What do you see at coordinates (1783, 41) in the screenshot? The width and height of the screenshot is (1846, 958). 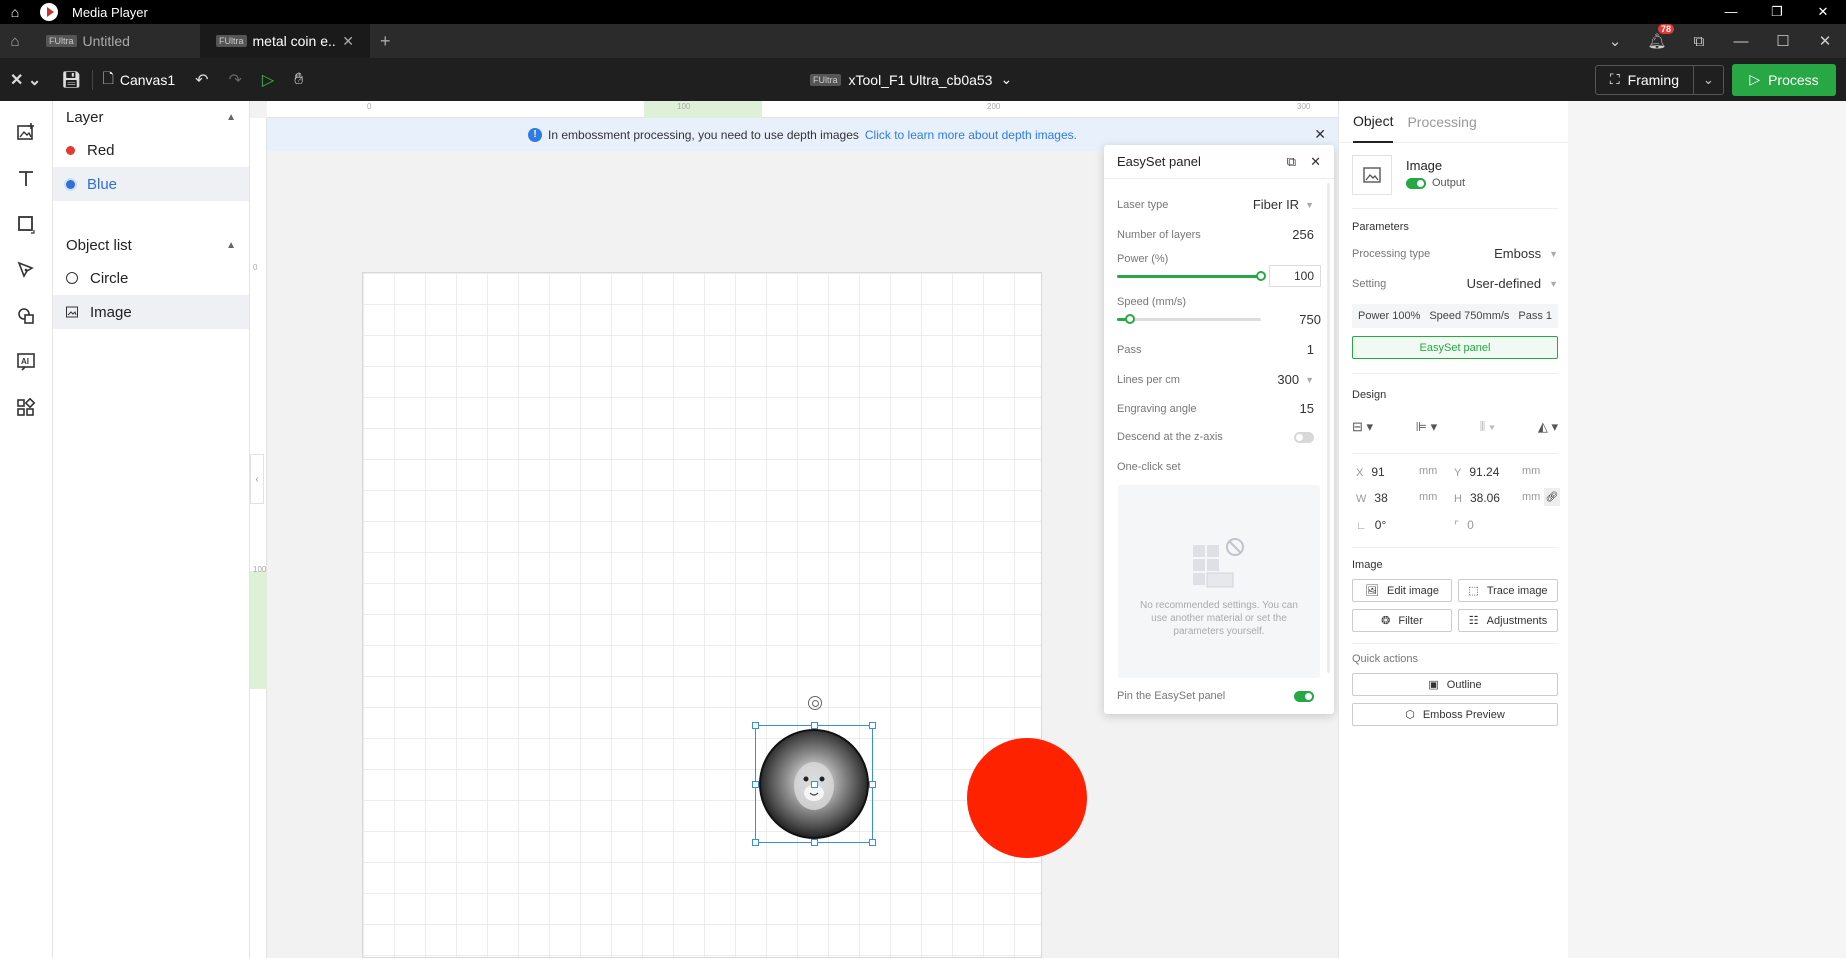 I see `maximize-icon: ☐` at bounding box center [1783, 41].